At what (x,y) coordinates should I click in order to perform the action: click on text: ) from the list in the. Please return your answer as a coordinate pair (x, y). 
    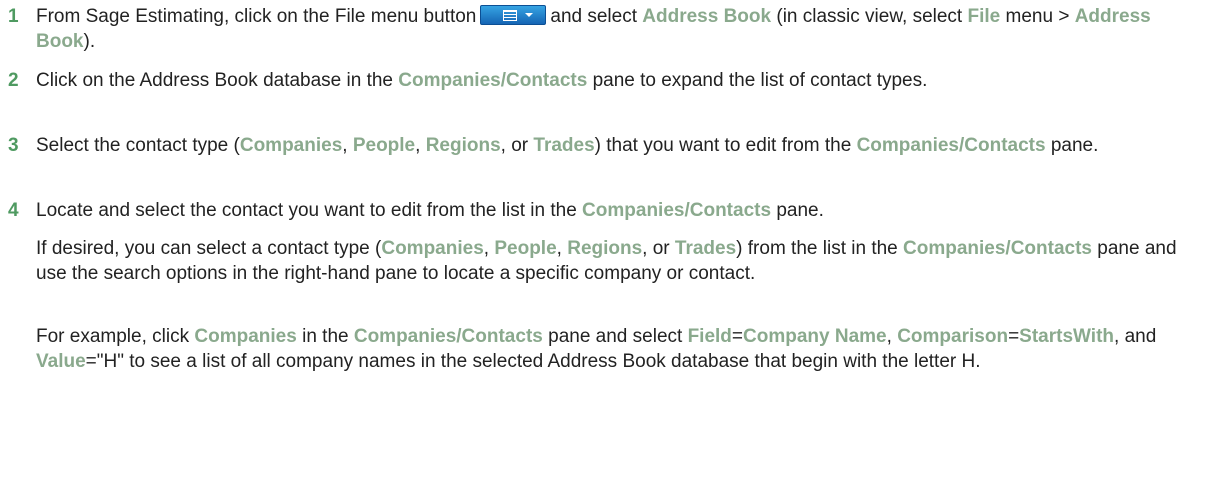
    Looking at the image, I should click on (817, 248).